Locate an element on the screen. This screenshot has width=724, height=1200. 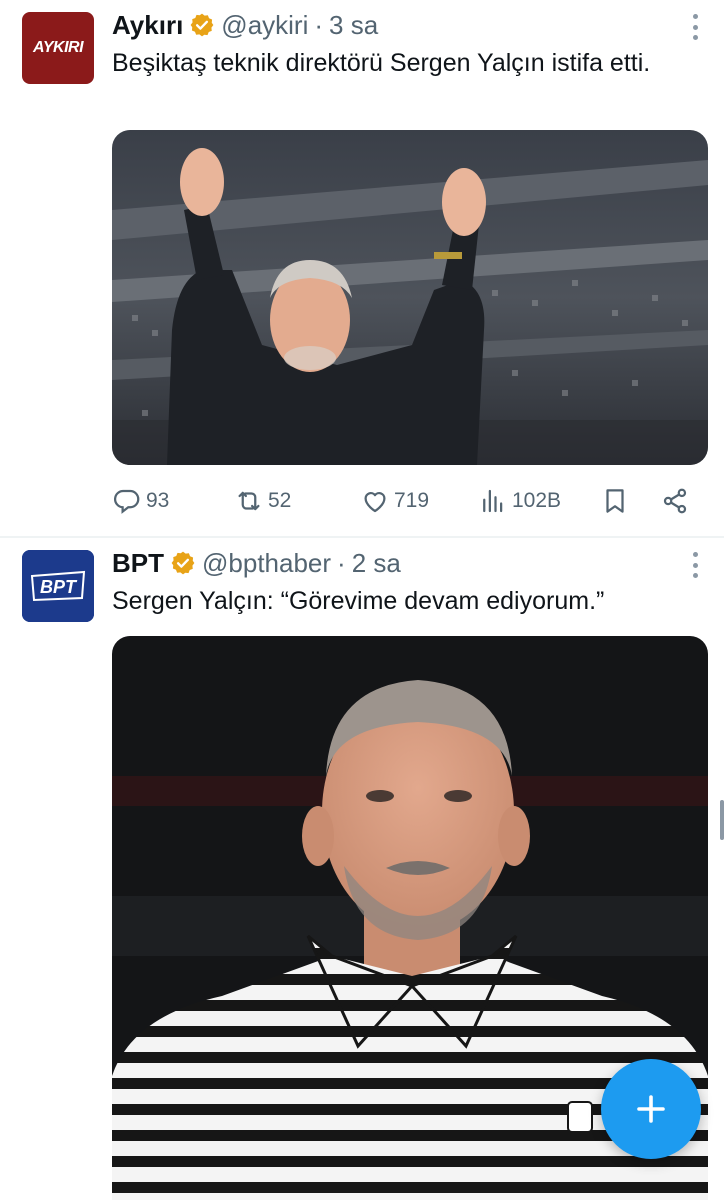
share-icon is located at coordinates (675, 501).